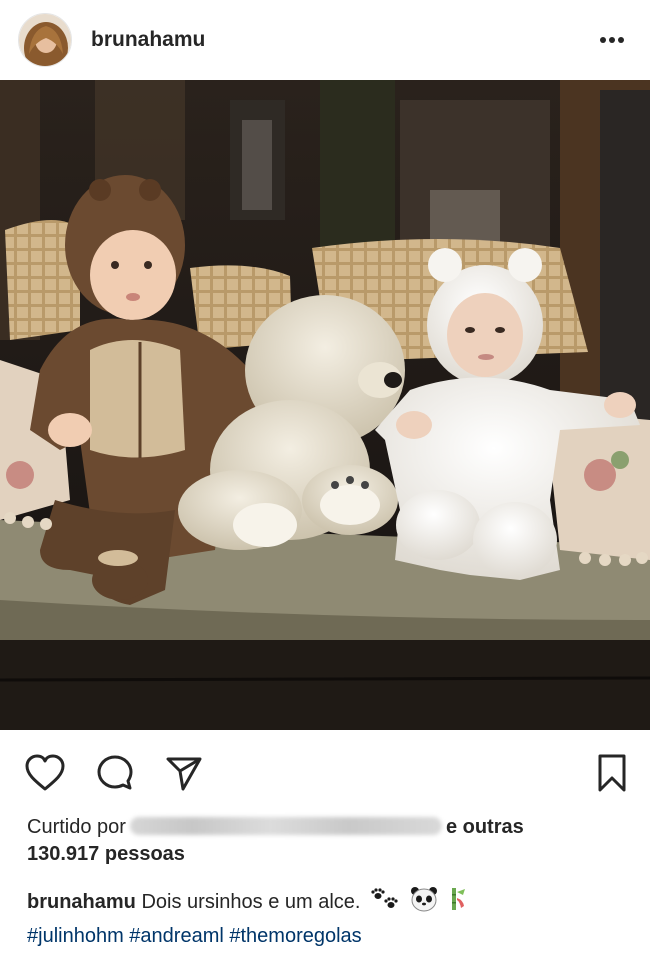 Image resolution: width=650 pixels, height=956 pixels. I want to click on caption-line: brunahamu Dois ursinhos e um alce., so click(327, 903).